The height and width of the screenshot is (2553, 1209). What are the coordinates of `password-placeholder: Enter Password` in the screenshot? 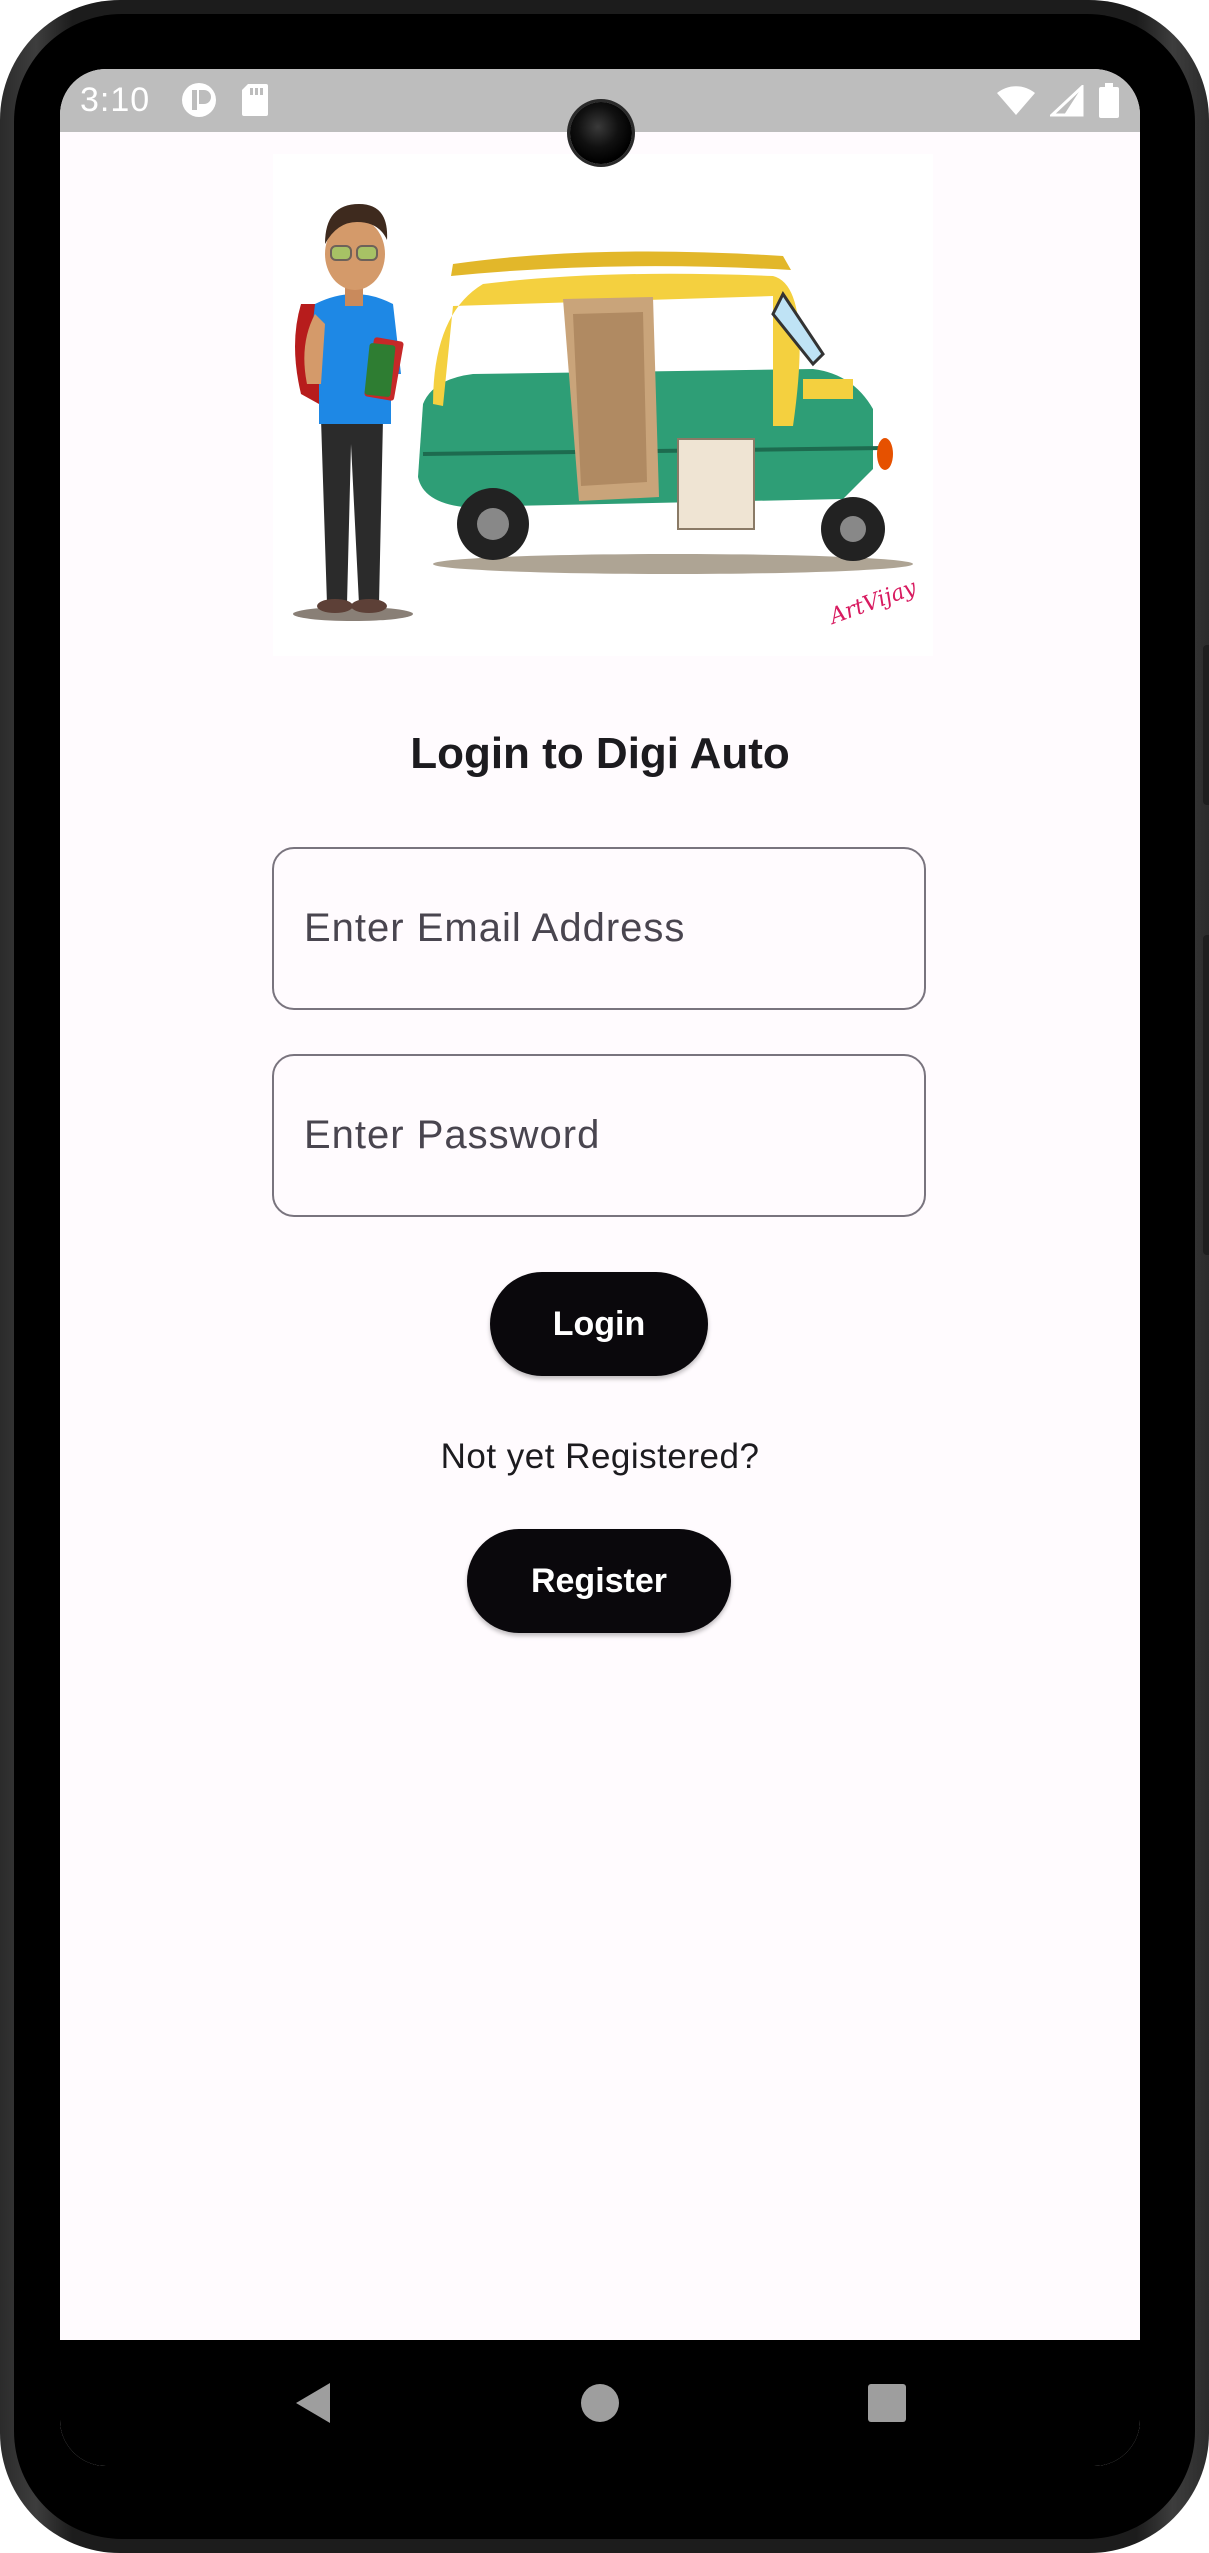 It's located at (452, 1135).